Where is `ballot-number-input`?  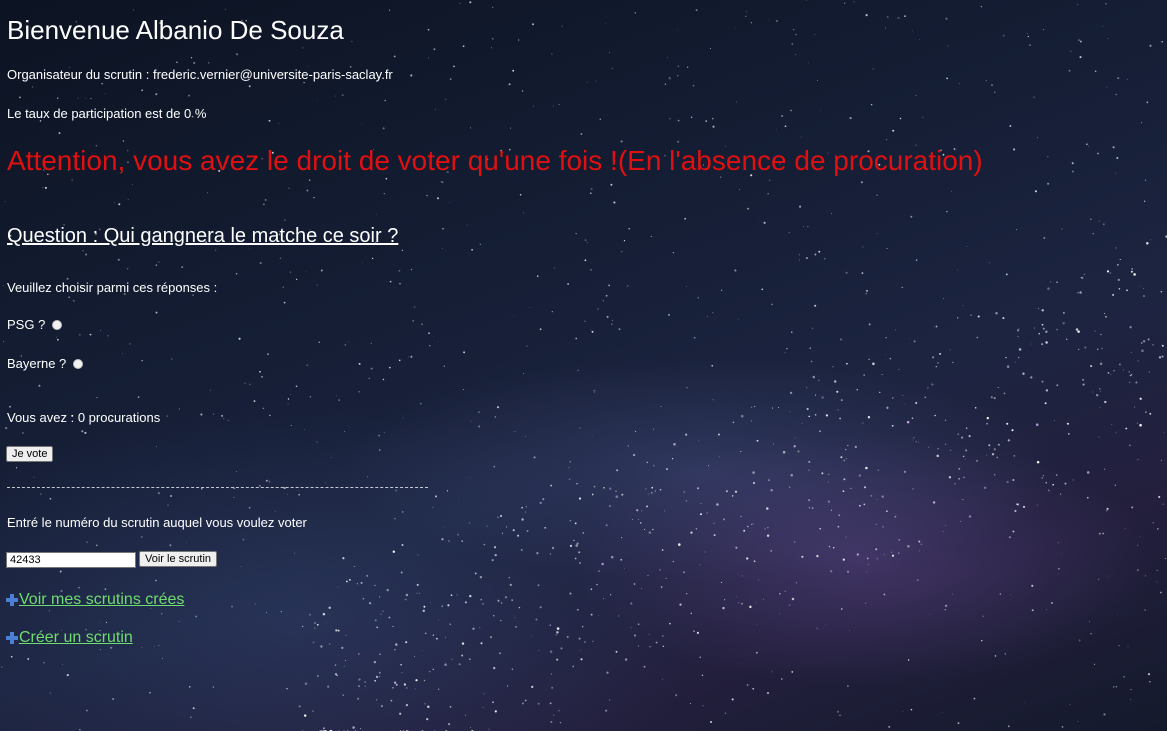
ballot-number-input is located at coordinates (71, 560).